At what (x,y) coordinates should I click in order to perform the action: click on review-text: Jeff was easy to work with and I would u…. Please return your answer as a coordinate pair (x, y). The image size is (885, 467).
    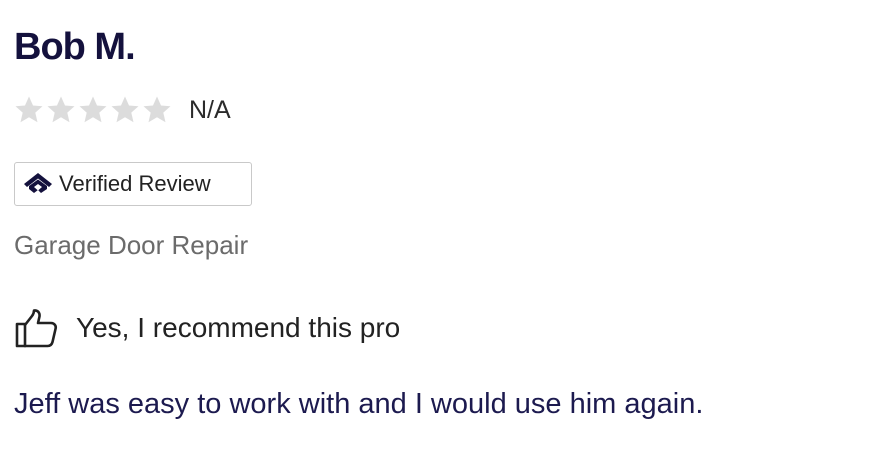
    Looking at the image, I should click on (359, 404).